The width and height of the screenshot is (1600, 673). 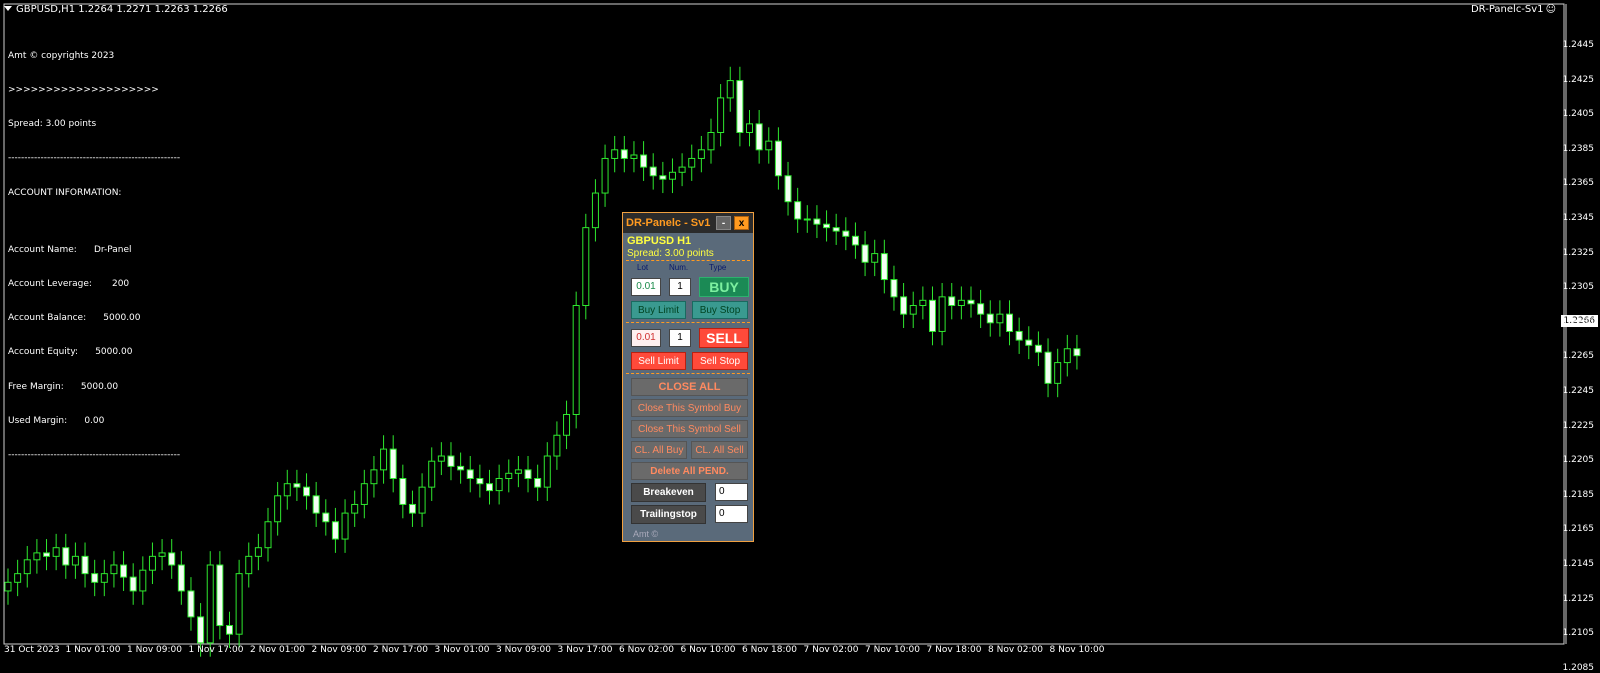 I want to click on price-axis-label: 1.2425, so click(x=1578, y=79).